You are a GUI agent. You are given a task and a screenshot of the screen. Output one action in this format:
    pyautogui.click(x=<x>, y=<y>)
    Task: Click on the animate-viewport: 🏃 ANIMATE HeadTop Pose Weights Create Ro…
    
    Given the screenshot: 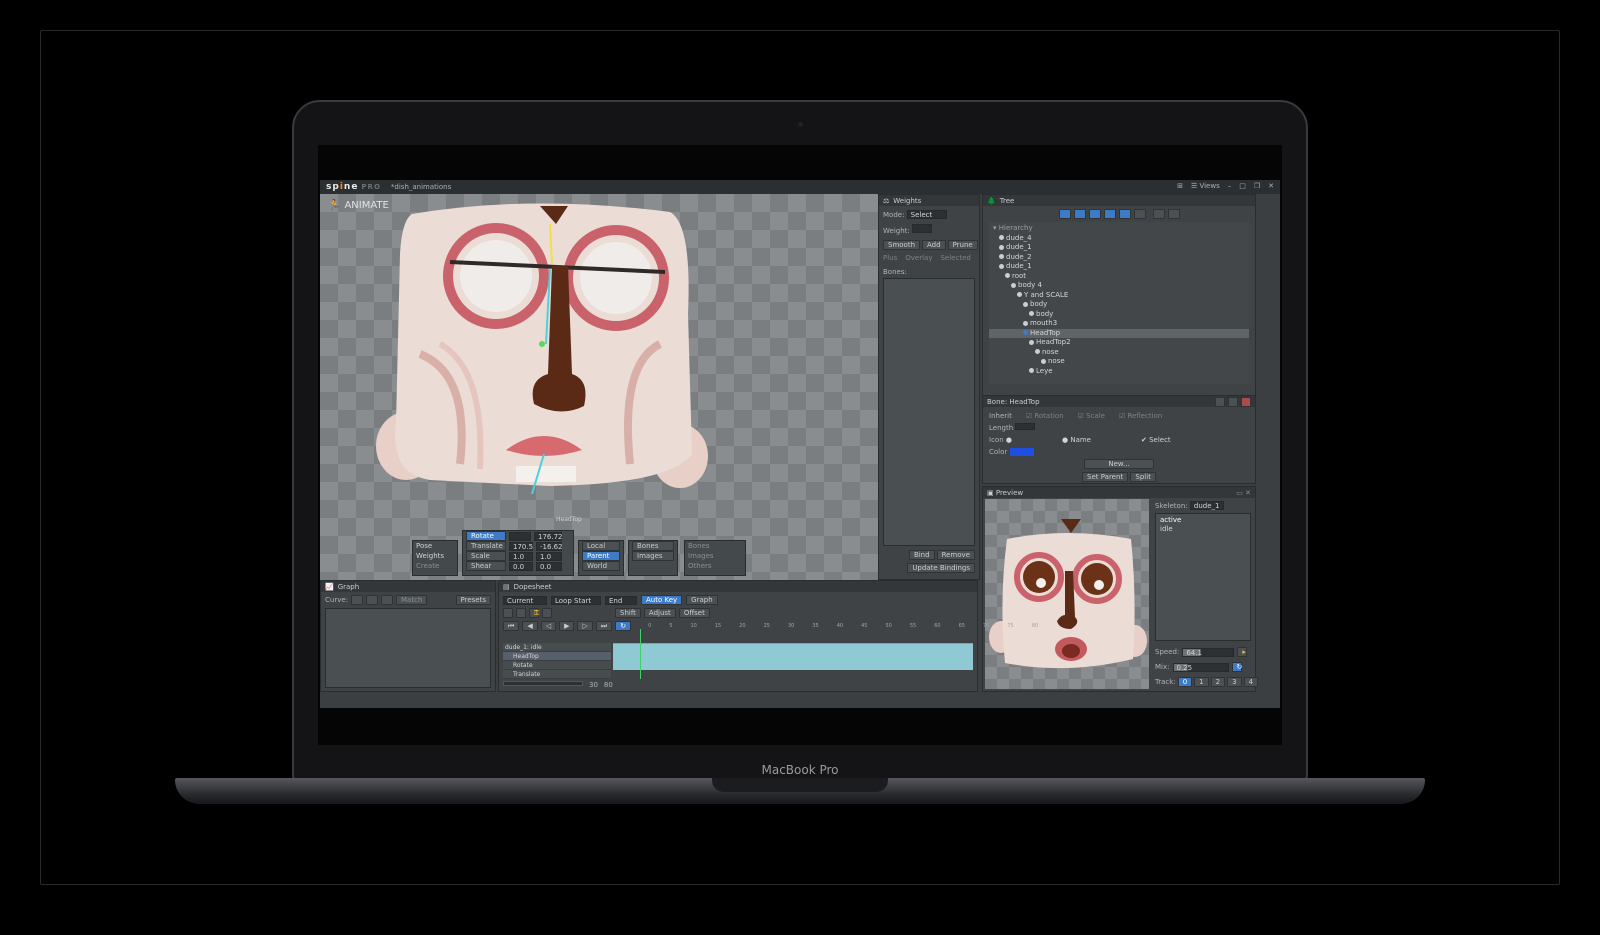 What is the action you would take?
    pyautogui.click(x=606, y=387)
    